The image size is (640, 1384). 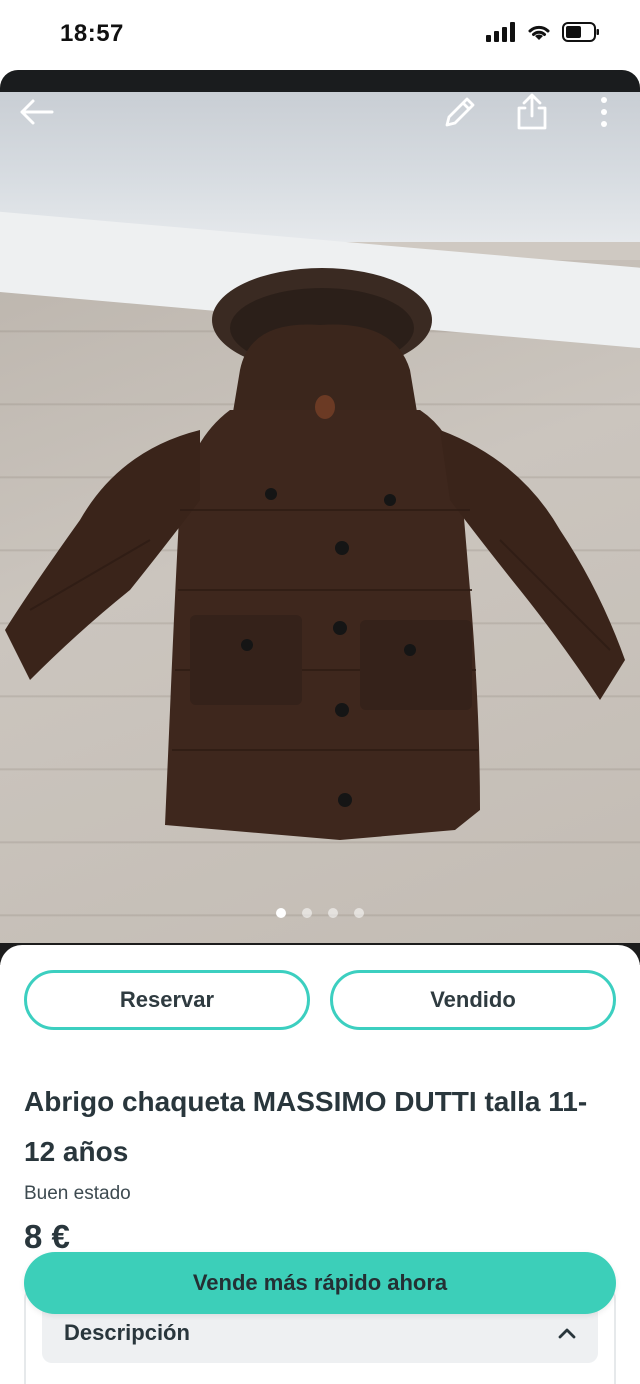 What do you see at coordinates (320, 913) in the screenshot?
I see `carousel-indicator` at bounding box center [320, 913].